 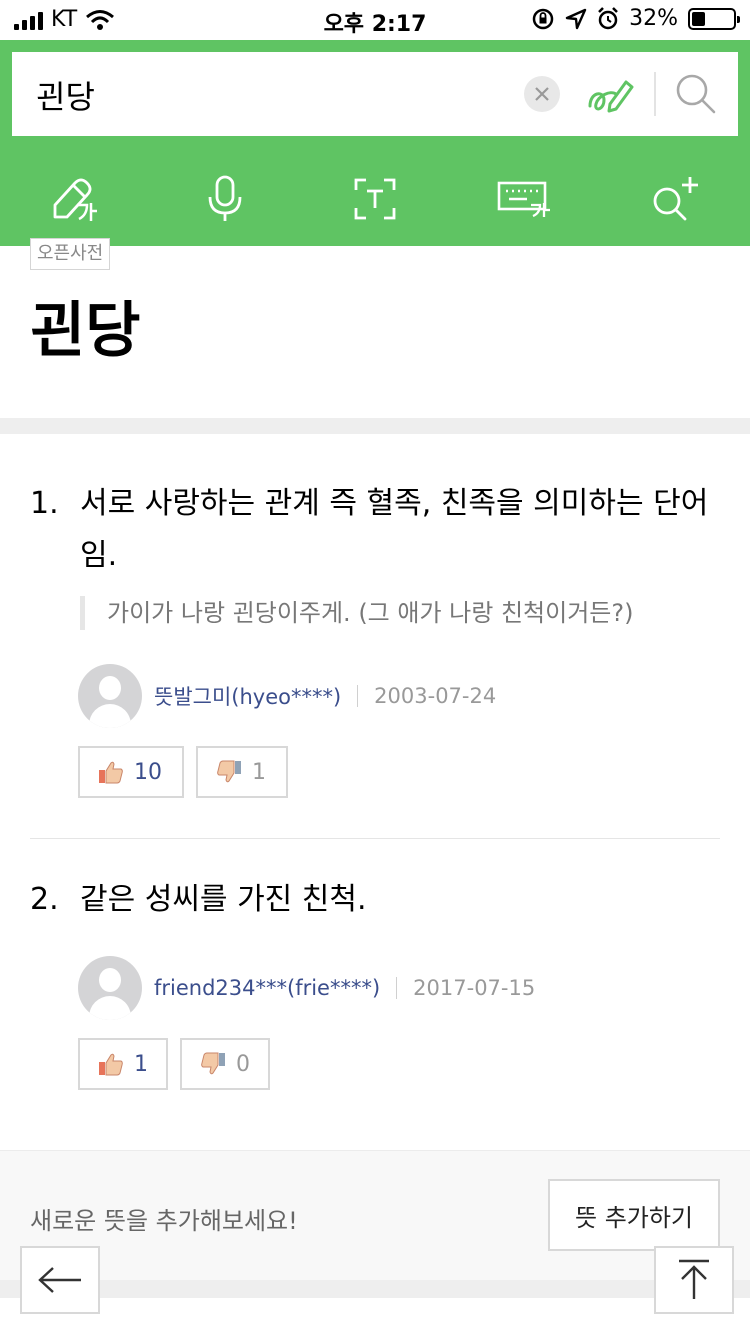 I want to click on status-bar: KT 오후 2:17 32%, so click(x=375, y=20).